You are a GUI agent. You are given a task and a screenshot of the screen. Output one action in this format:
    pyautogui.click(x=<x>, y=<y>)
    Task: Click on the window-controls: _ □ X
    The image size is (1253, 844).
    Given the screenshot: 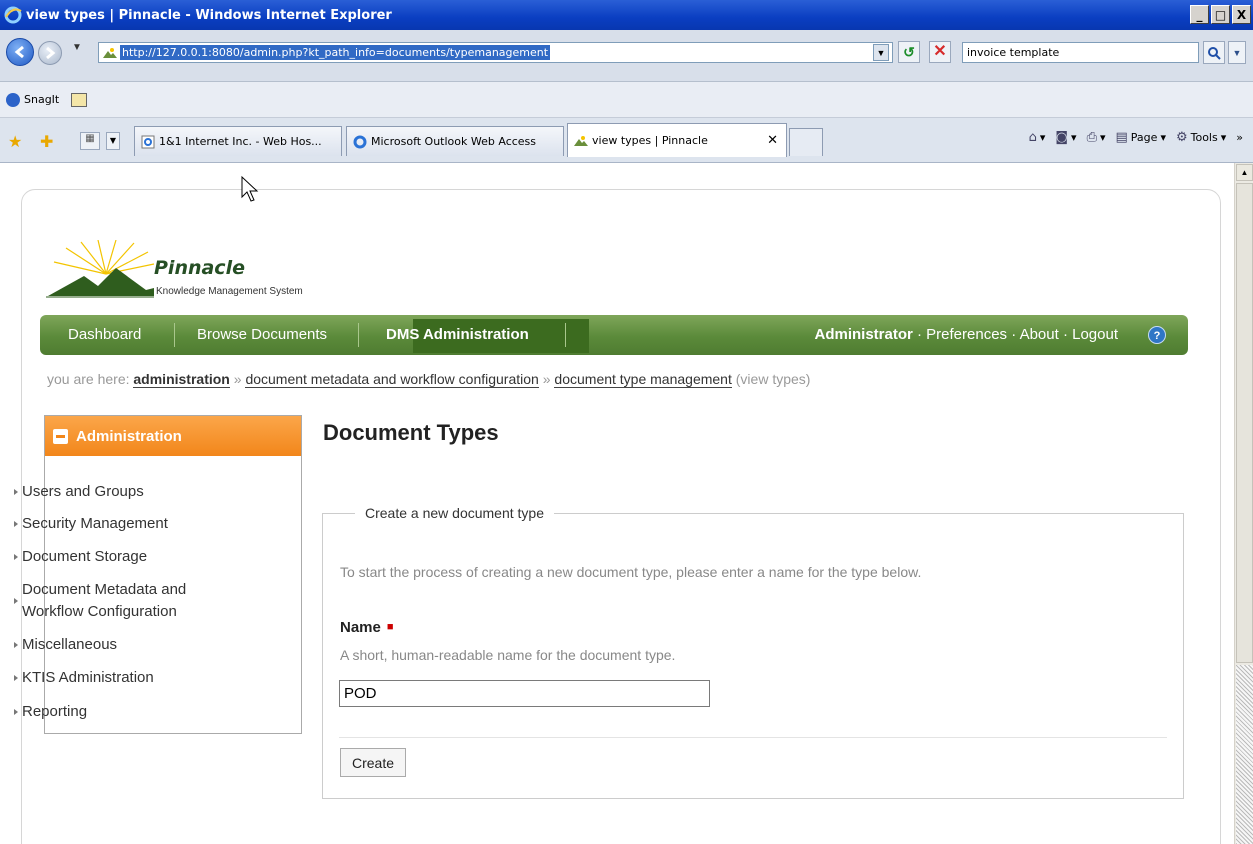 What is the action you would take?
    pyautogui.click(x=1220, y=14)
    